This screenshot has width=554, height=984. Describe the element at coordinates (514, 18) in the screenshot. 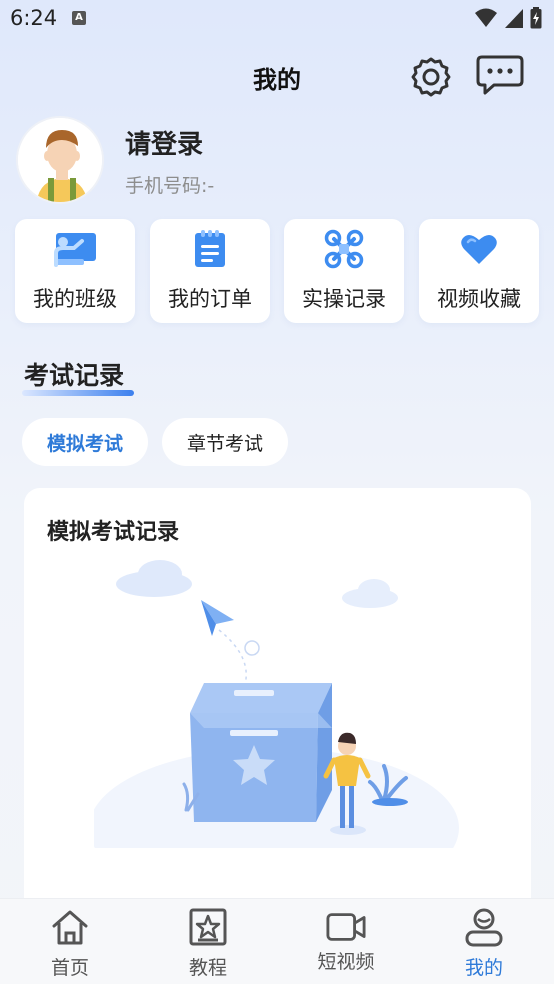

I see `signal-icon` at that location.